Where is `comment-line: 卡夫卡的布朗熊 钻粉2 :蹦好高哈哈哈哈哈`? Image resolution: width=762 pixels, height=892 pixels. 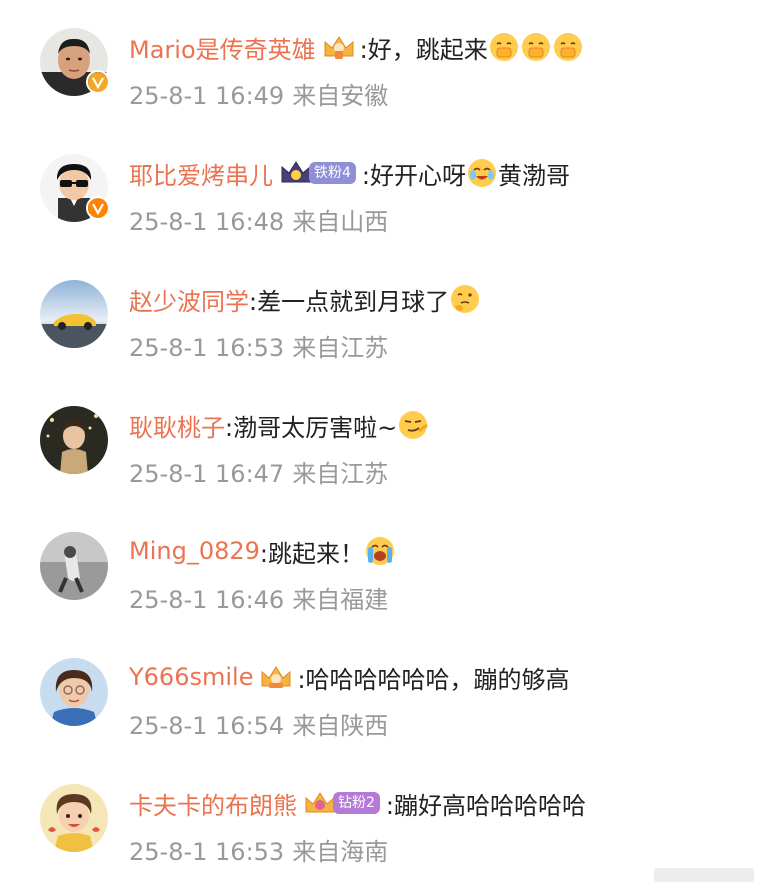 comment-line: 卡夫卡的布朗熊 钻粉2 :蹦好高哈哈哈哈哈 is located at coordinates (357, 803).